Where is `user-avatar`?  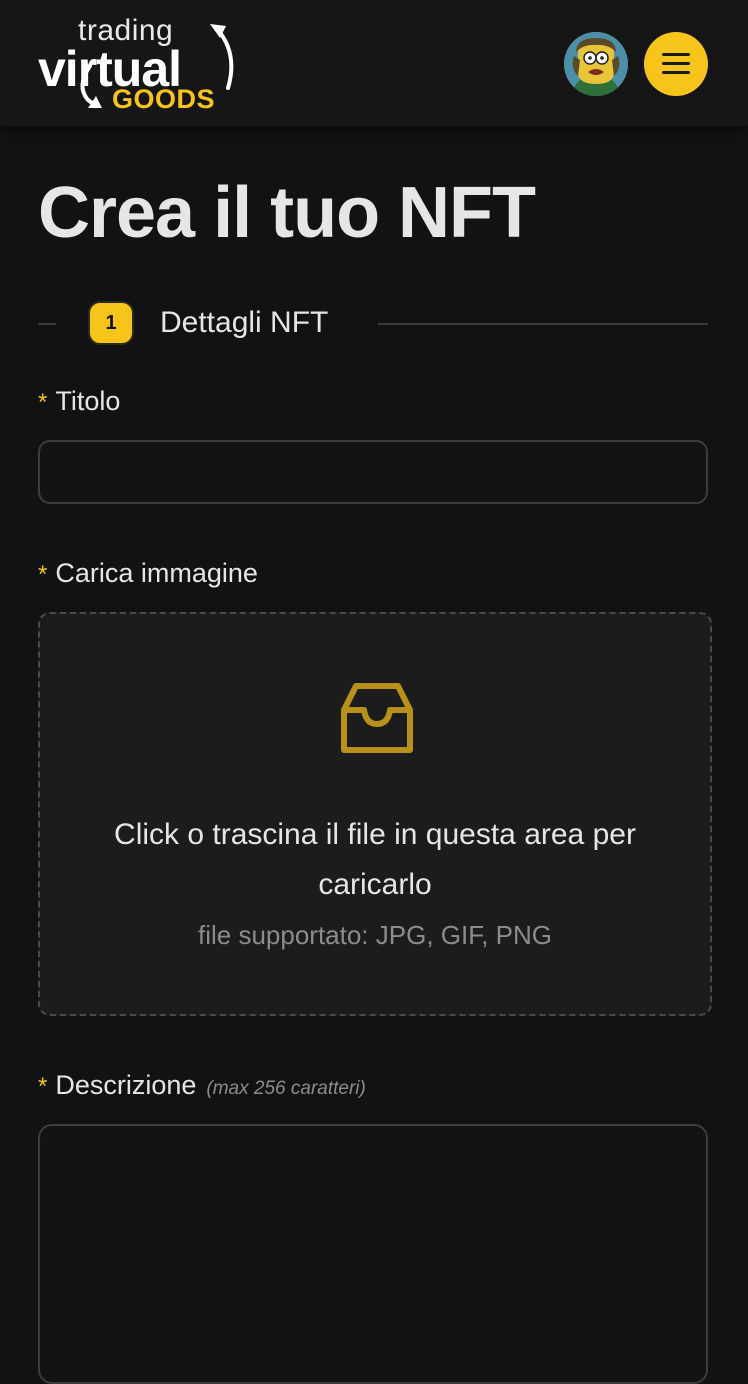 user-avatar is located at coordinates (596, 64).